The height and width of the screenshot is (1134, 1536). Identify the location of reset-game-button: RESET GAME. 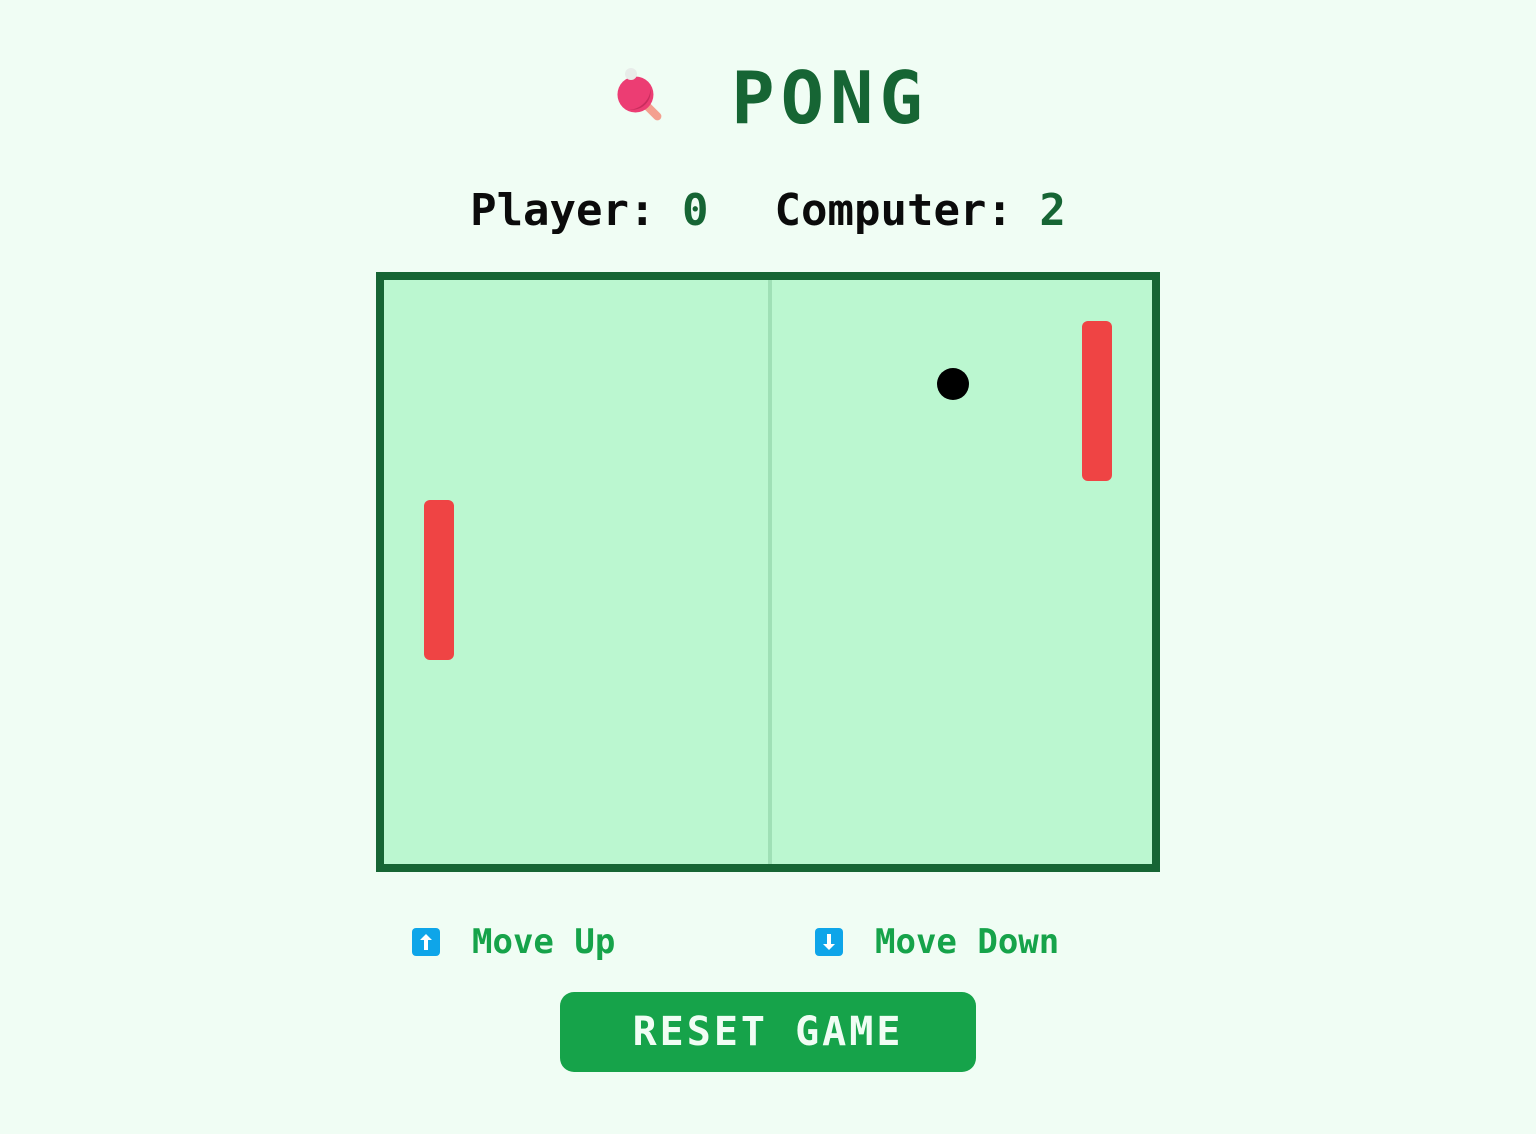
(768, 1032).